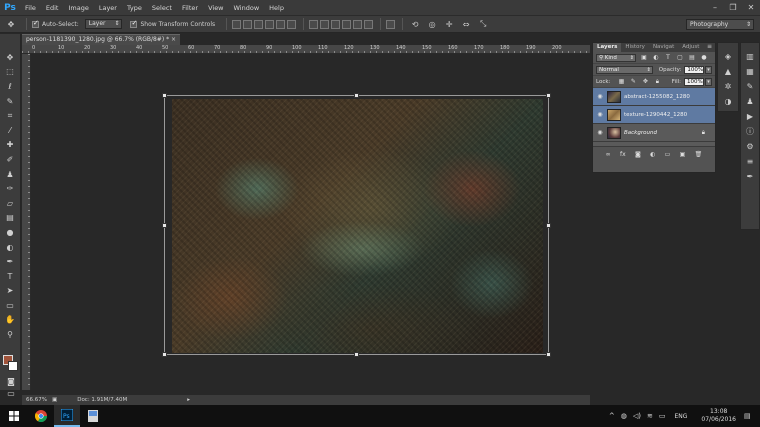  I want to click on distribute-left-icon, so click(347, 24).